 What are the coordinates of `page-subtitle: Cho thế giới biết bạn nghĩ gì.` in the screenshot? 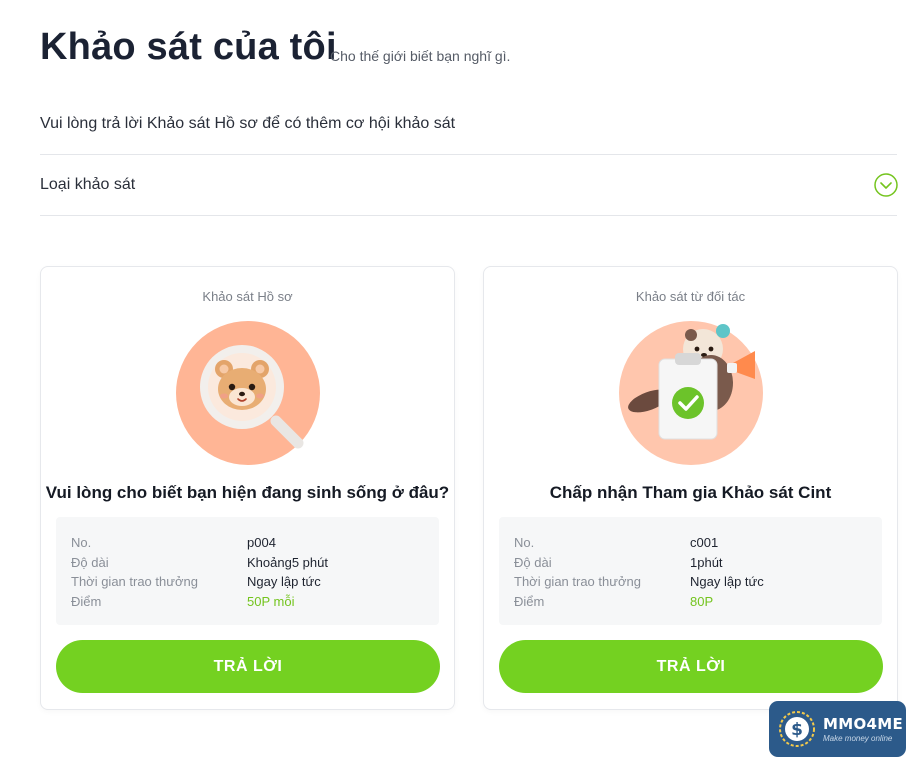 It's located at (420, 56).